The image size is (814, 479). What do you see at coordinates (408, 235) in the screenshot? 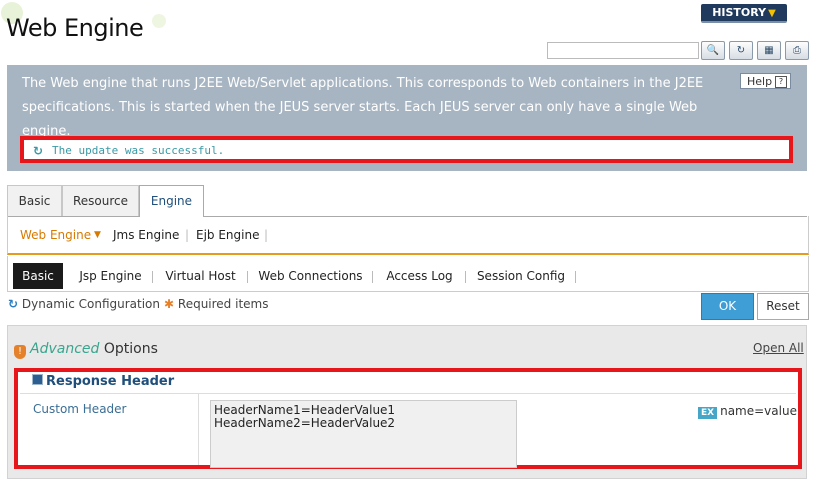
I see `engine-subtabs: Web Engine ▼ Jms Engine | Ejb Engine |` at bounding box center [408, 235].